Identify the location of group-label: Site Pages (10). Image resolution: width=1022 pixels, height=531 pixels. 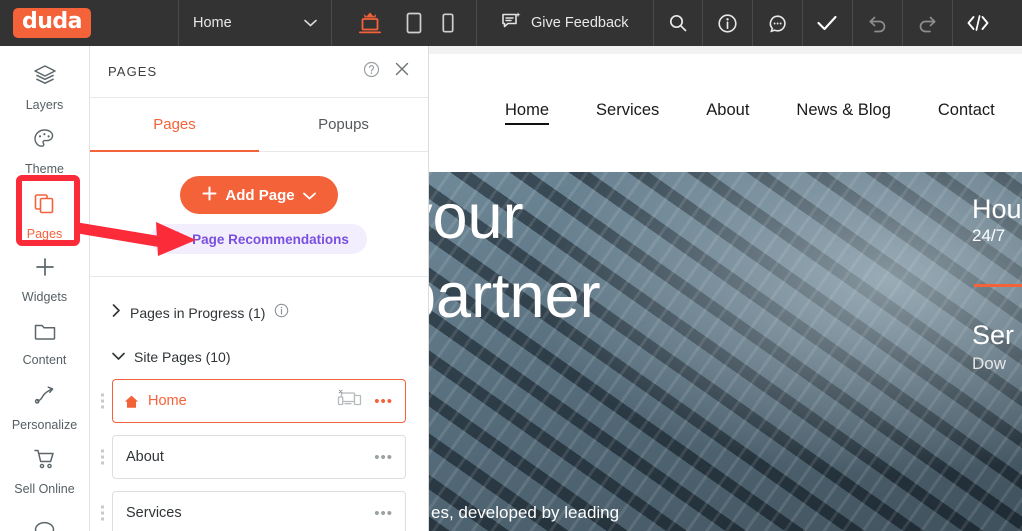
(182, 357).